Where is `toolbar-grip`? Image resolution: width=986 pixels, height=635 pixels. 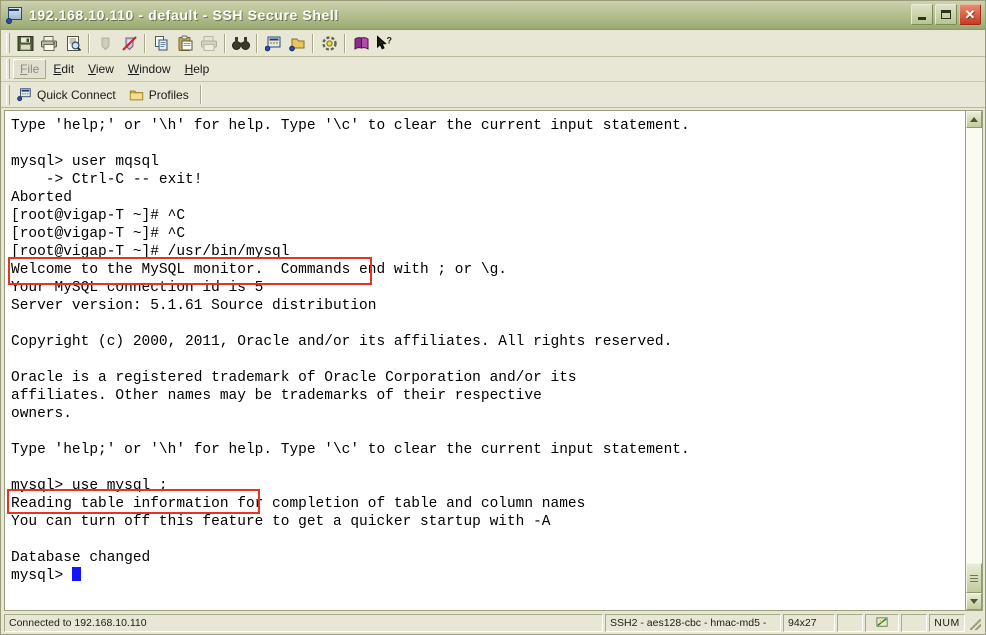
toolbar-grip is located at coordinates (8, 43).